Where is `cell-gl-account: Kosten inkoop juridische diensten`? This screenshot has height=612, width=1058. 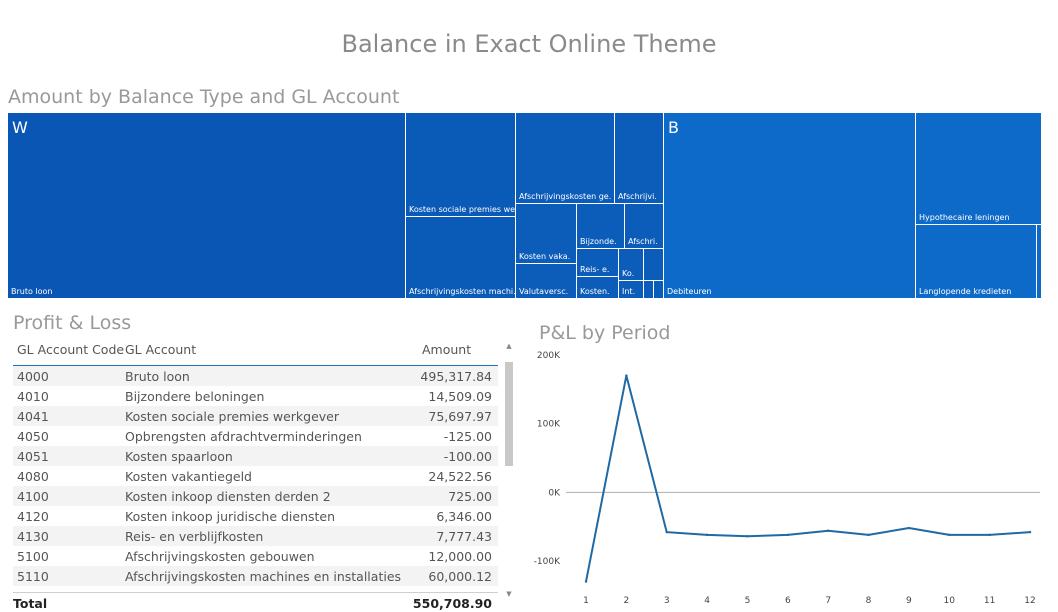
cell-gl-account: Kosten inkoop juridische diensten is located at coordinates (230, 516).